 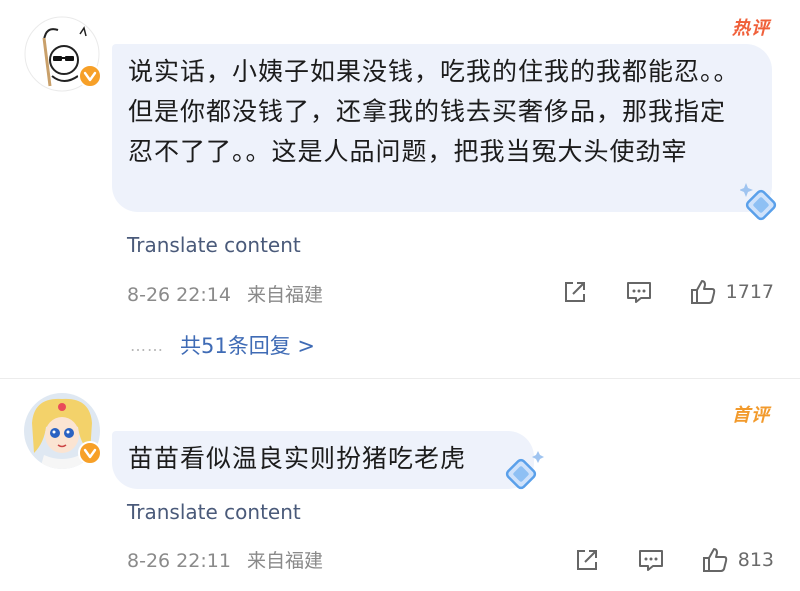 I want to click on hot-comment-tag: 热评, so click(x=751, y=28).